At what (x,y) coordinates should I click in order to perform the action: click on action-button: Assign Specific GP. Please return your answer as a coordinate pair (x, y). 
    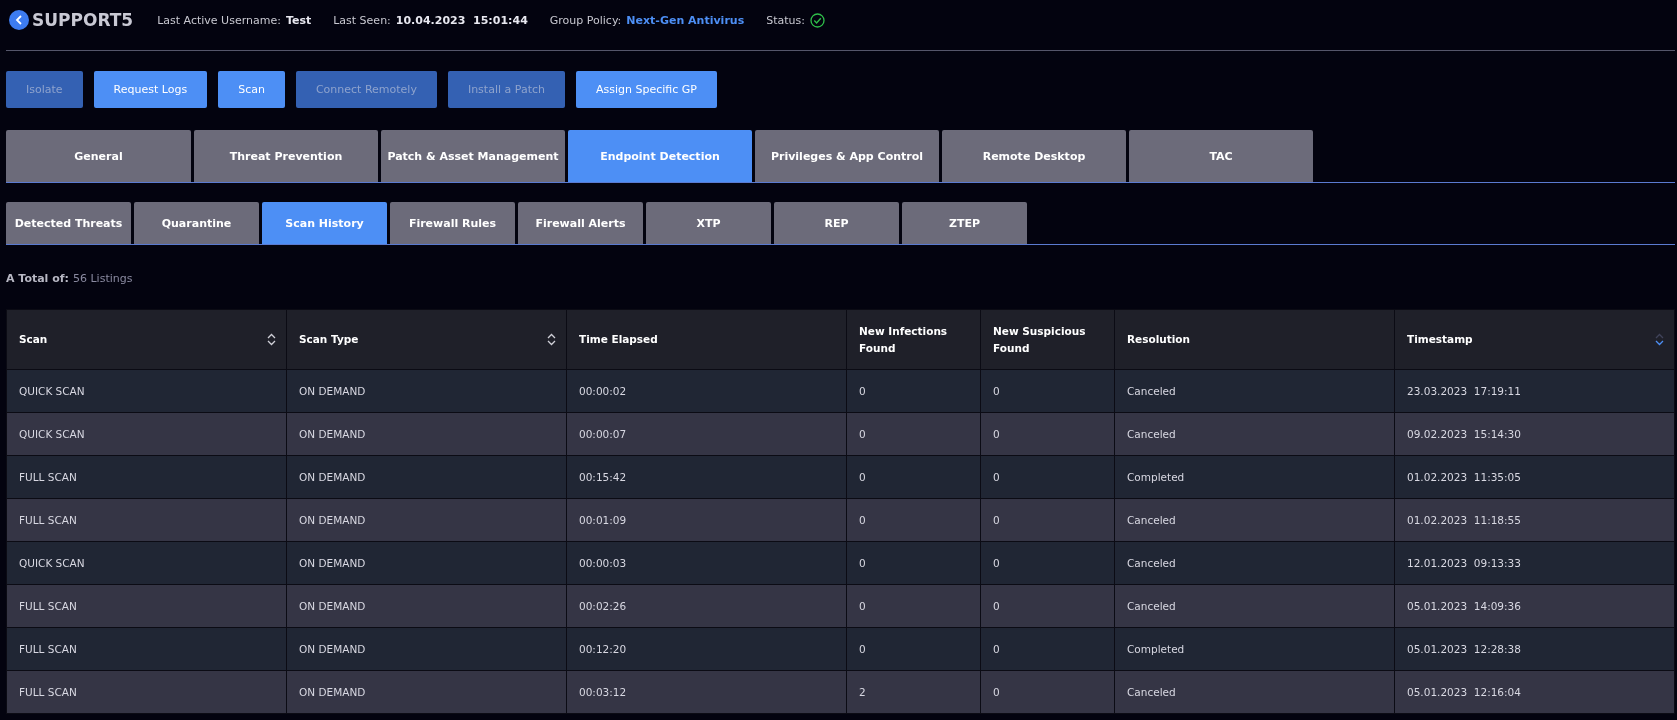
    Looking at the image, I should click on (646, 89).